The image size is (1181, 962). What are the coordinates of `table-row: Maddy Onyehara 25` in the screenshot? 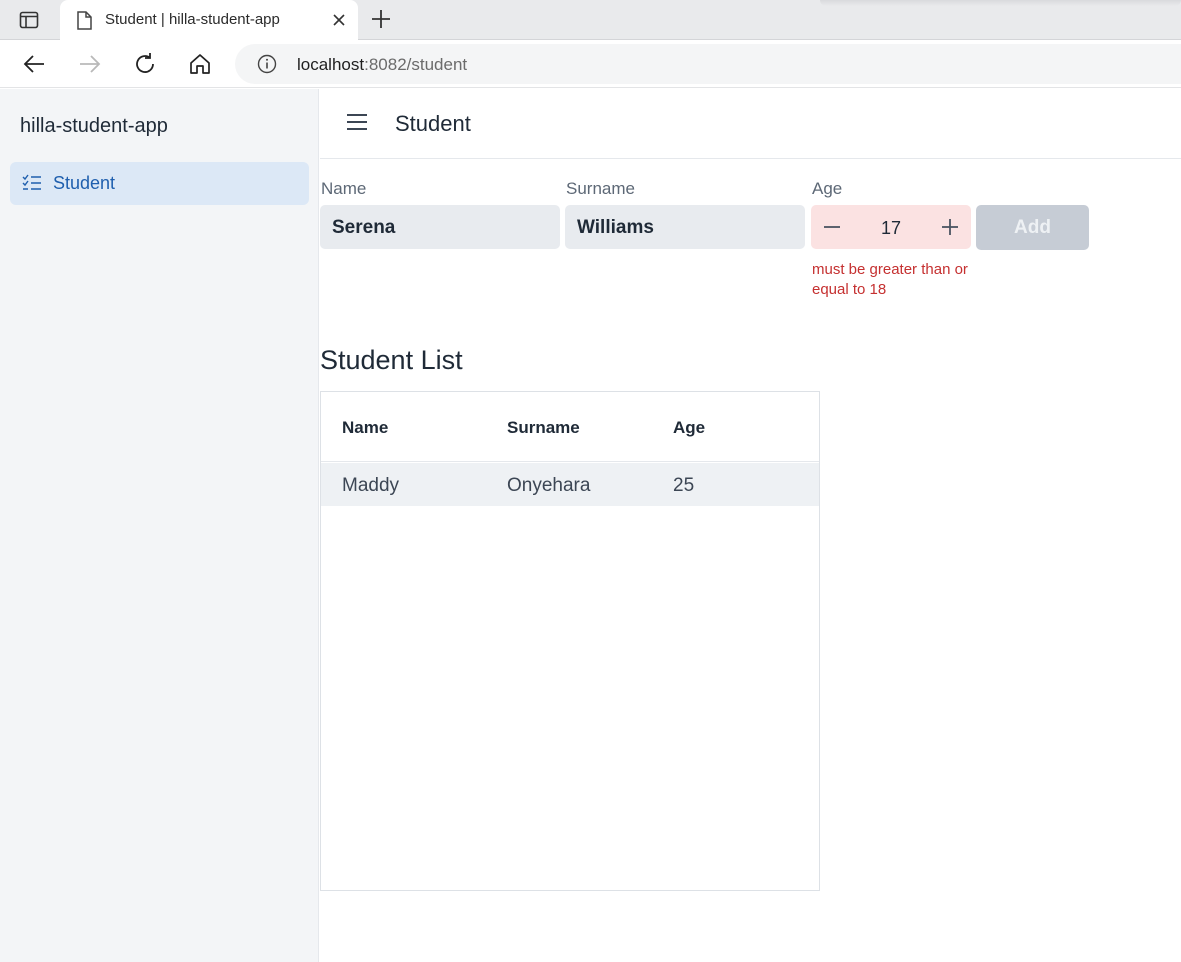 It's located at (570, 484).